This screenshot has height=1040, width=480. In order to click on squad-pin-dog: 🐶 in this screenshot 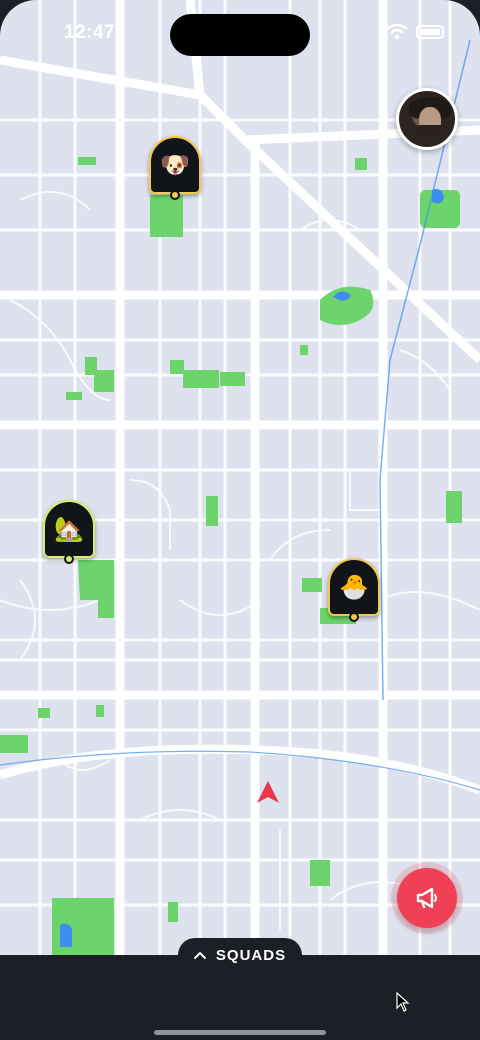, I will do `click(175, 168)`.